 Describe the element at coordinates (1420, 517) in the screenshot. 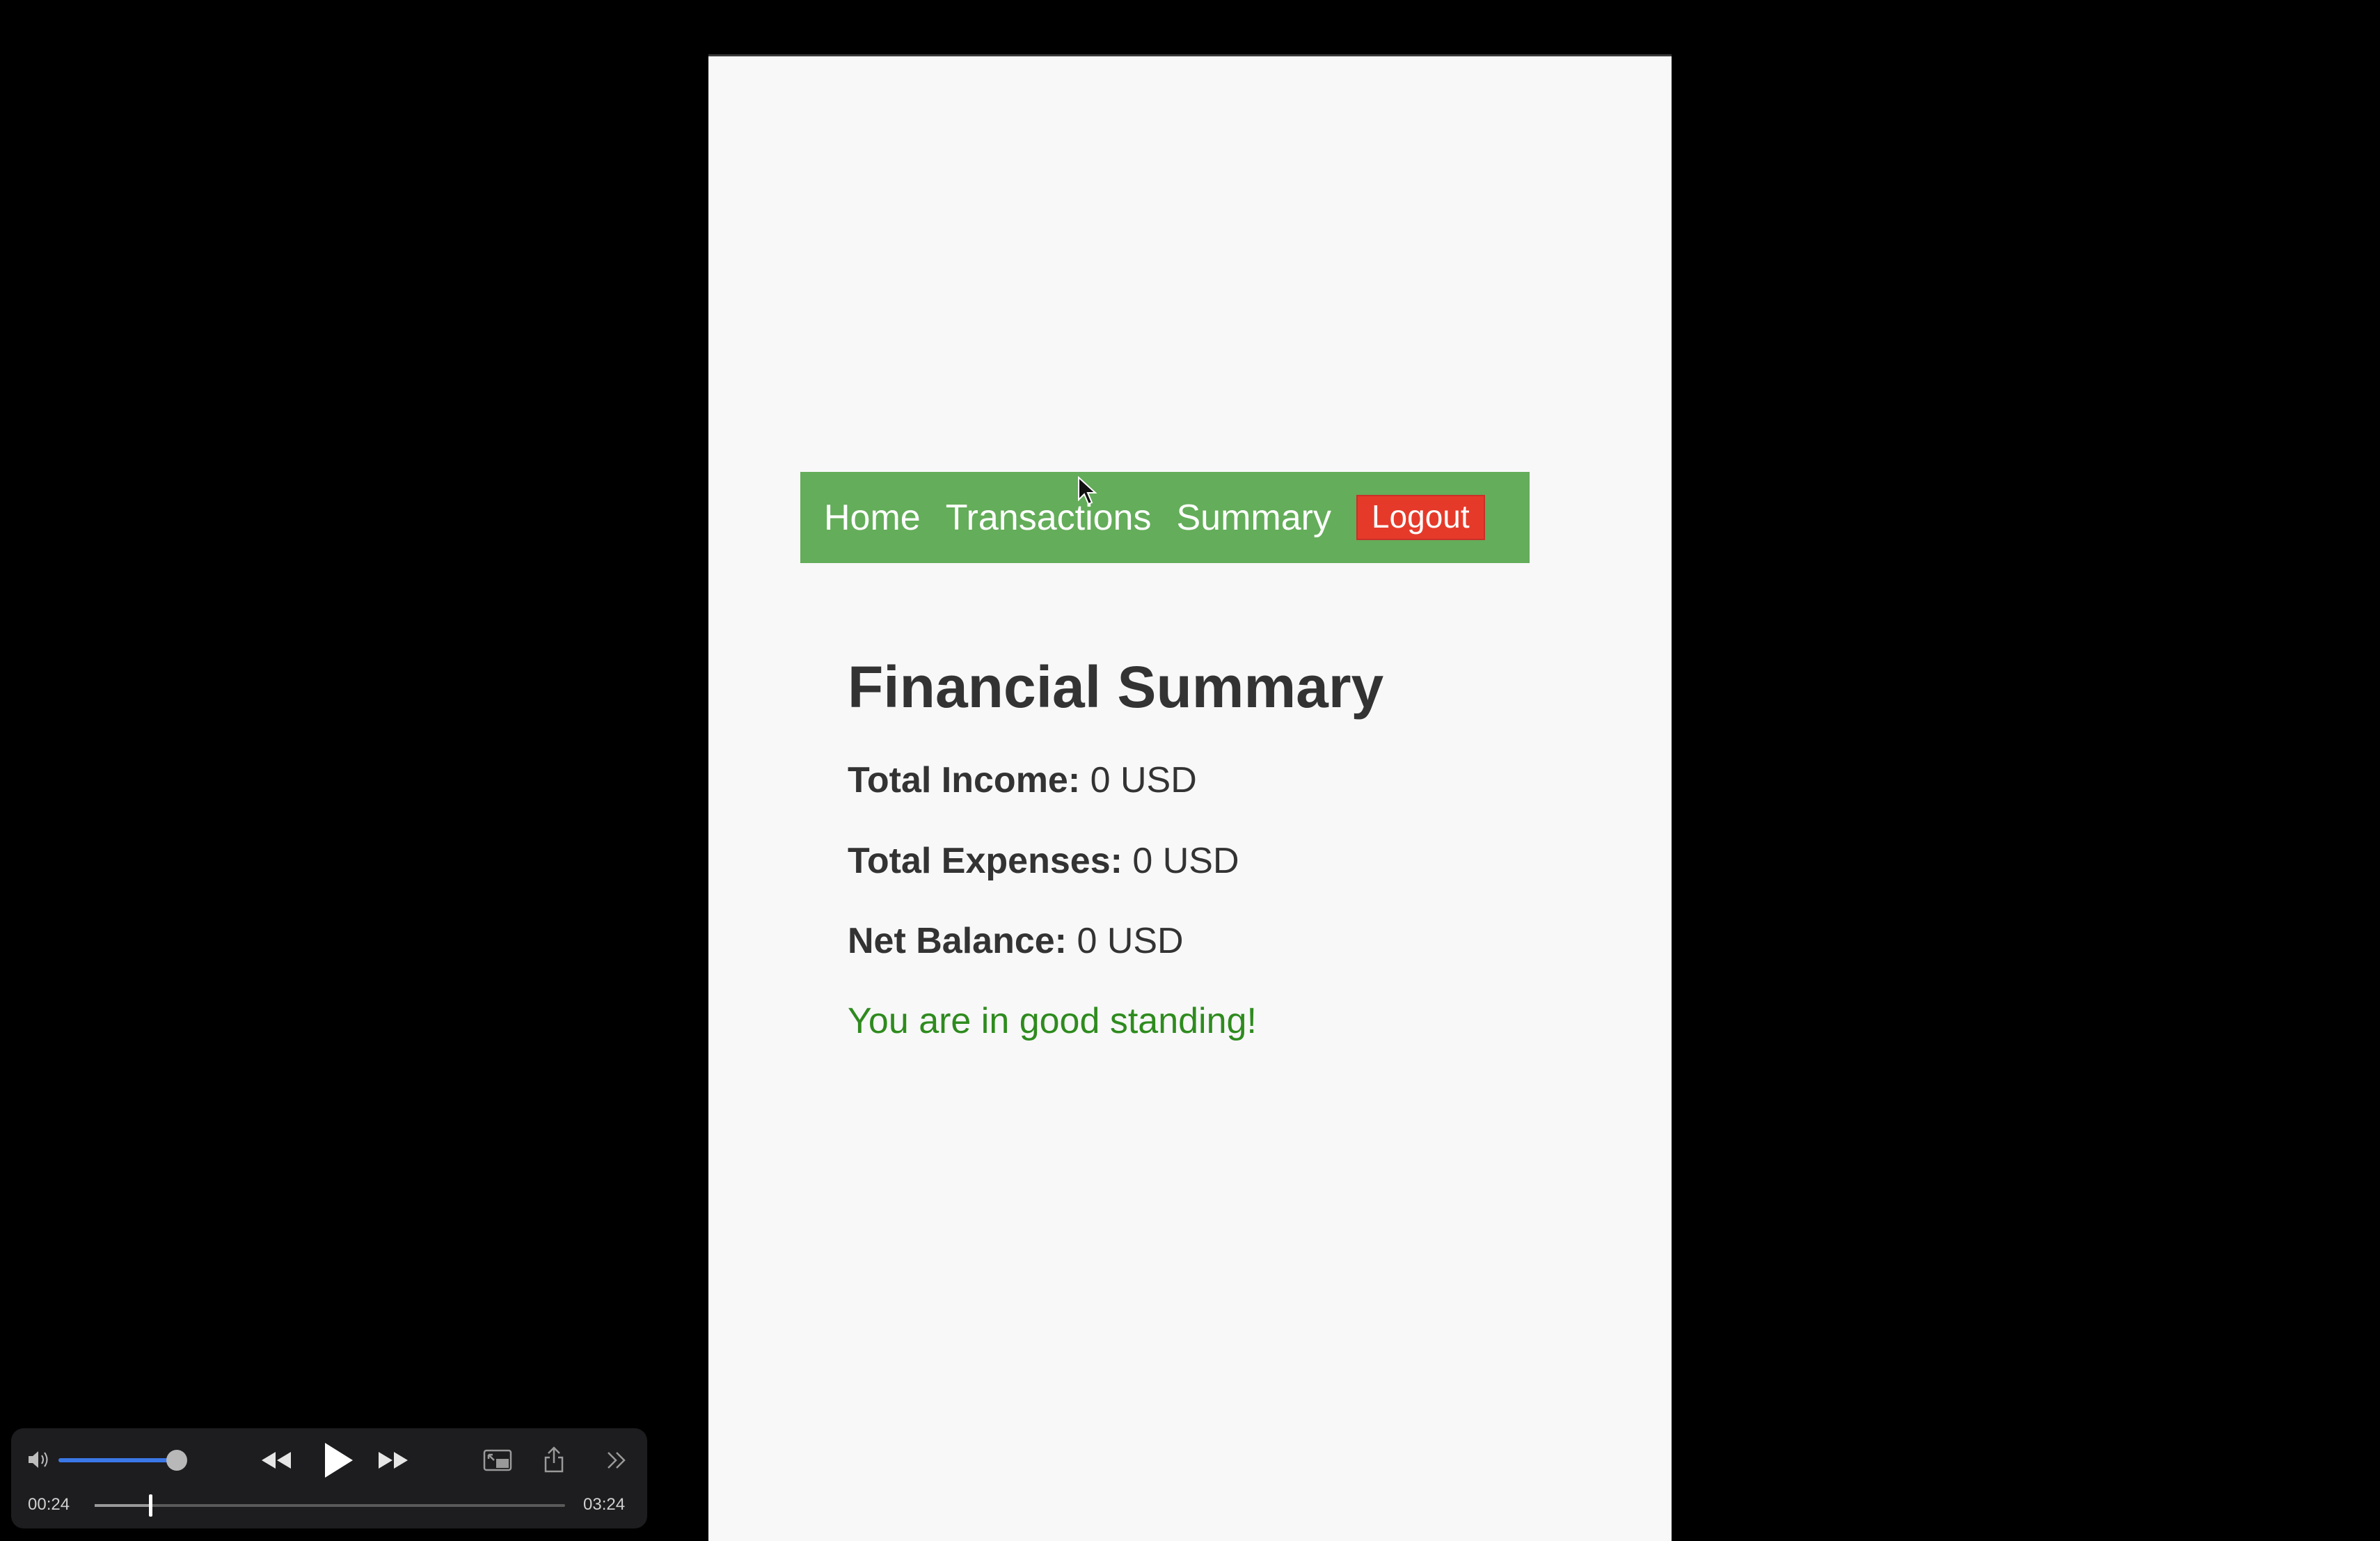

I see `logout-button: Logout` at that location.